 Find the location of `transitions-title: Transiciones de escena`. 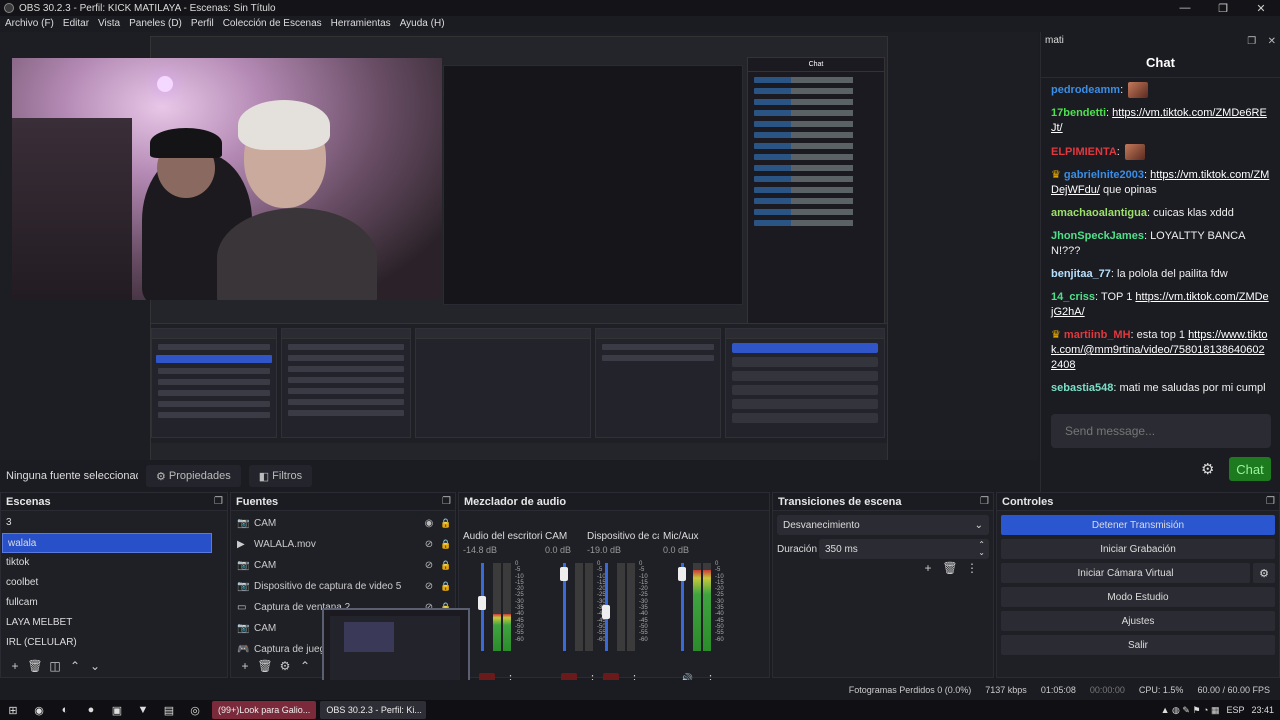

transitions-title: Transiciones de escena is located at coordinates (840, 501).